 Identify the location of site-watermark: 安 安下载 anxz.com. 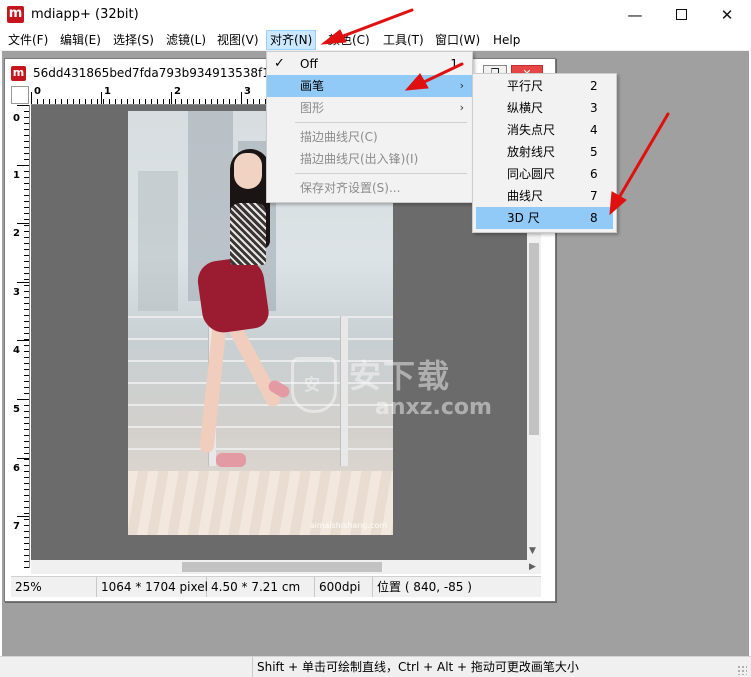
(411, 391).